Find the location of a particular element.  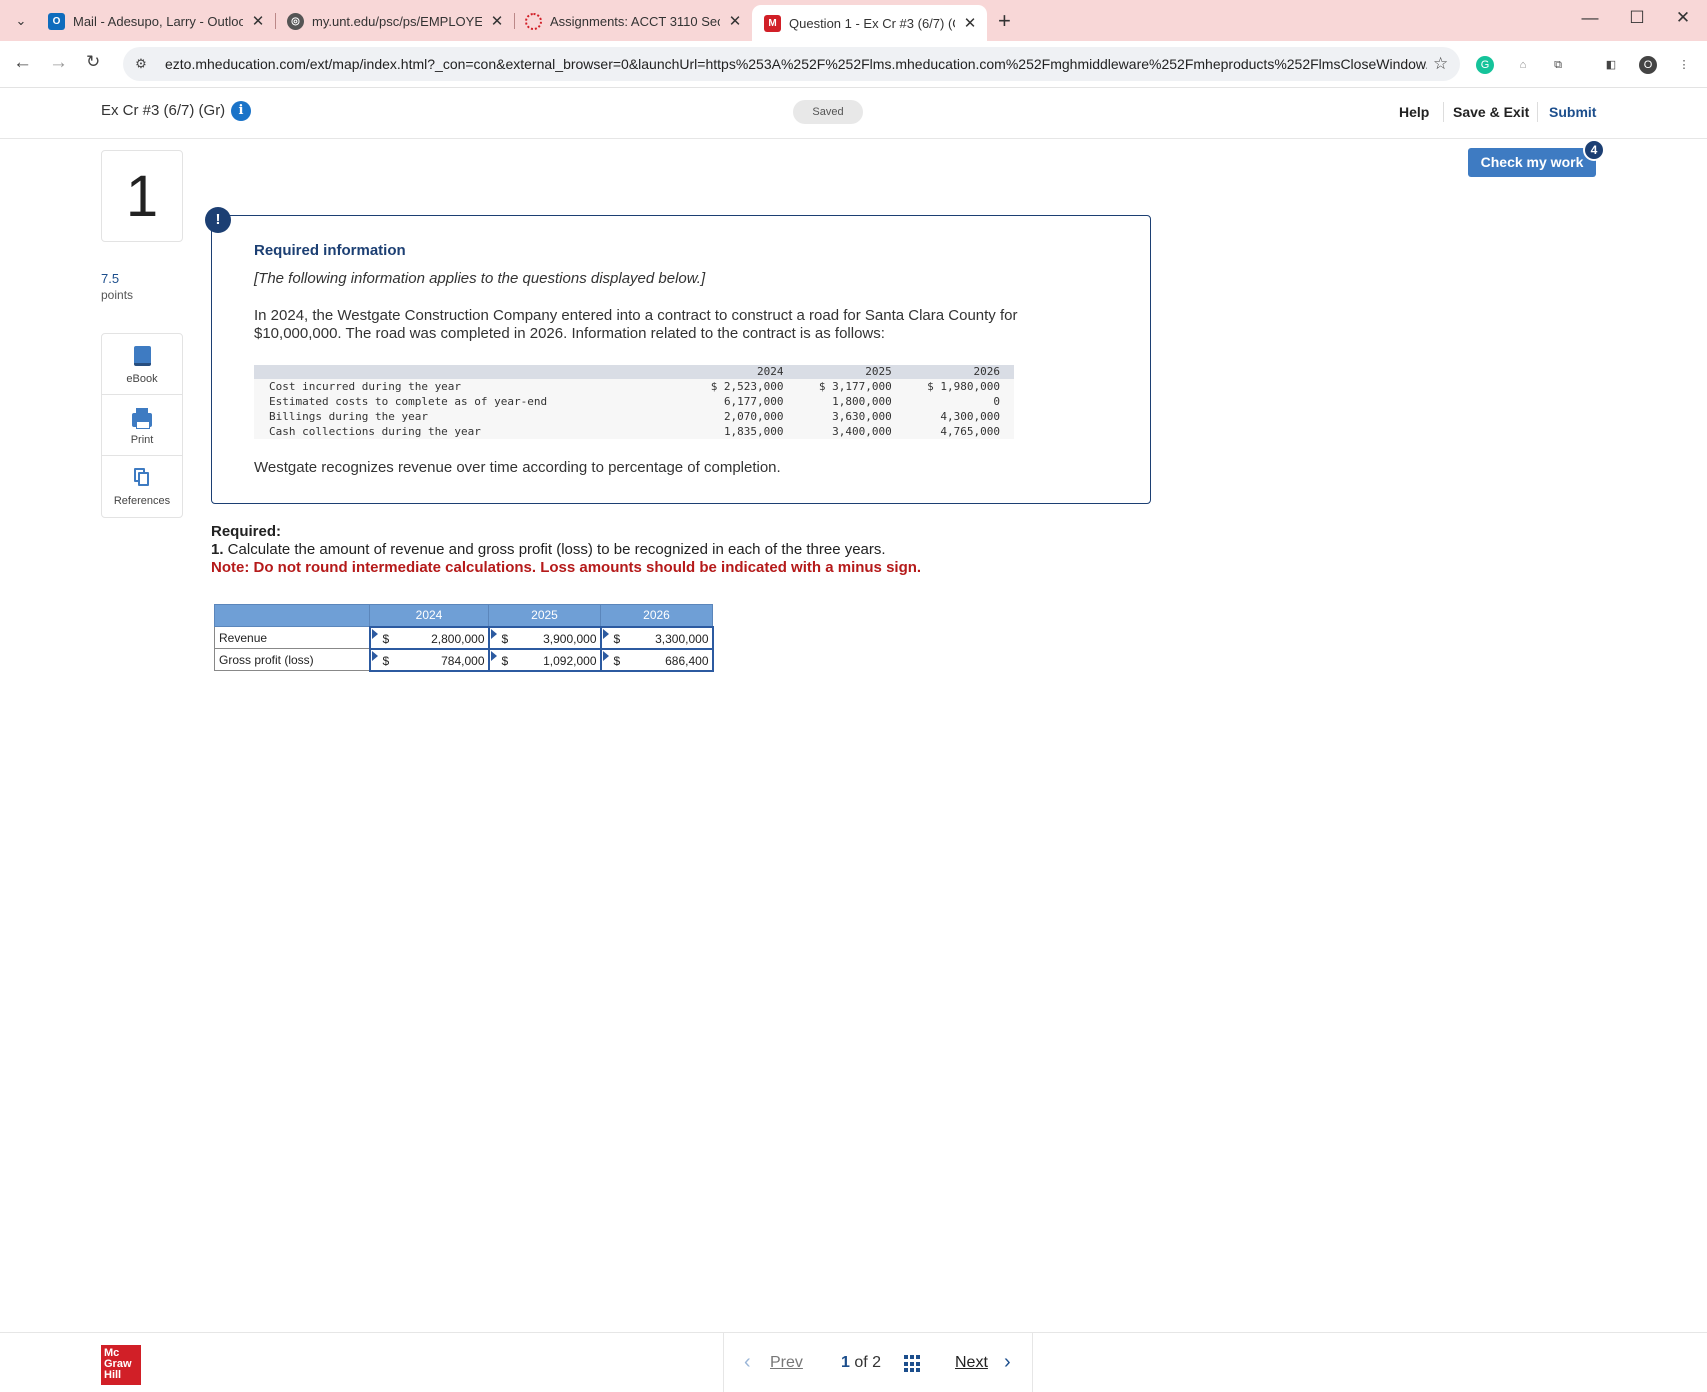

site-info-icon: ⚙ is located at coordinates (141, 64).